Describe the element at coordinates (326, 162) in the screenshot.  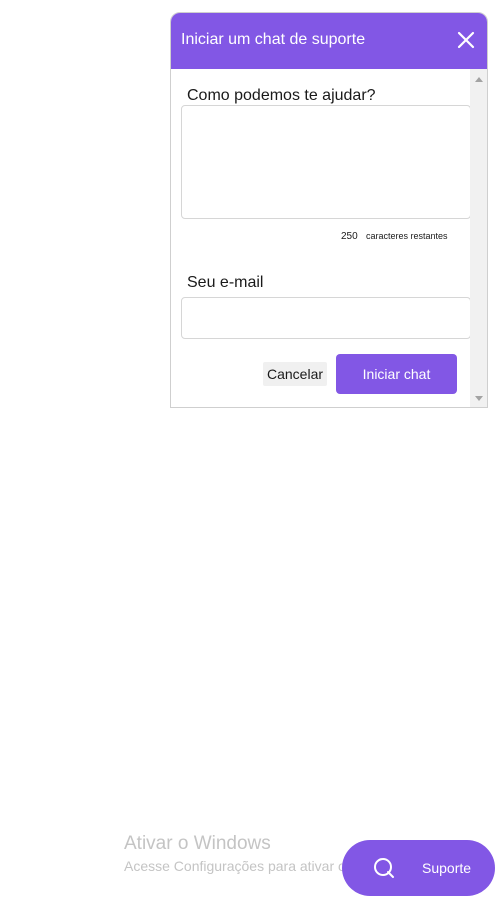
I see `help-message-textarea` at that location.